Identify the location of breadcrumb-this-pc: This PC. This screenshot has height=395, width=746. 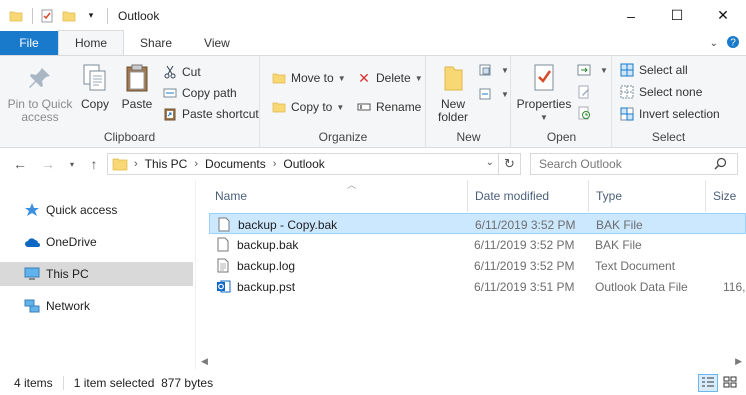
(166, 164).